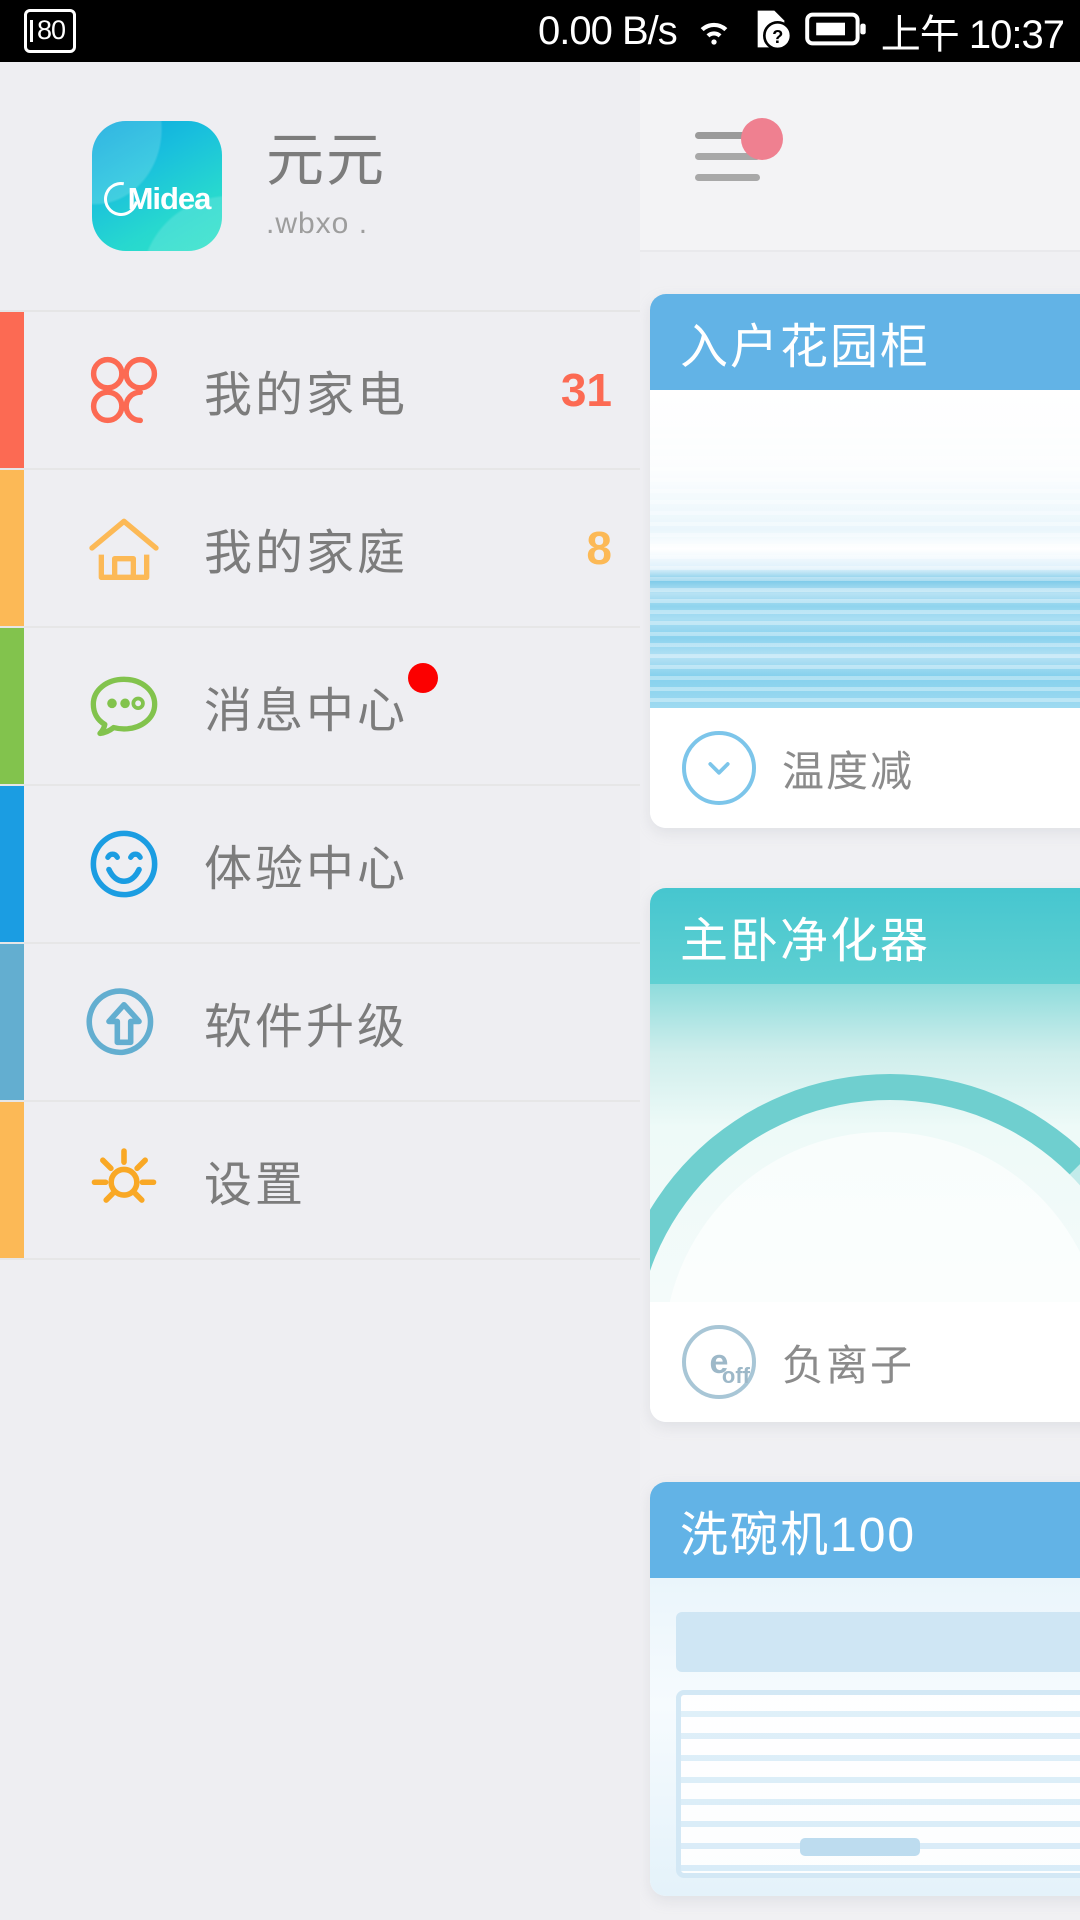 This screenshot has height=1920, width=1080. Describe the element at coordinates (124, 864) in the screenshot. I see `smiley-face-icon` at that location.